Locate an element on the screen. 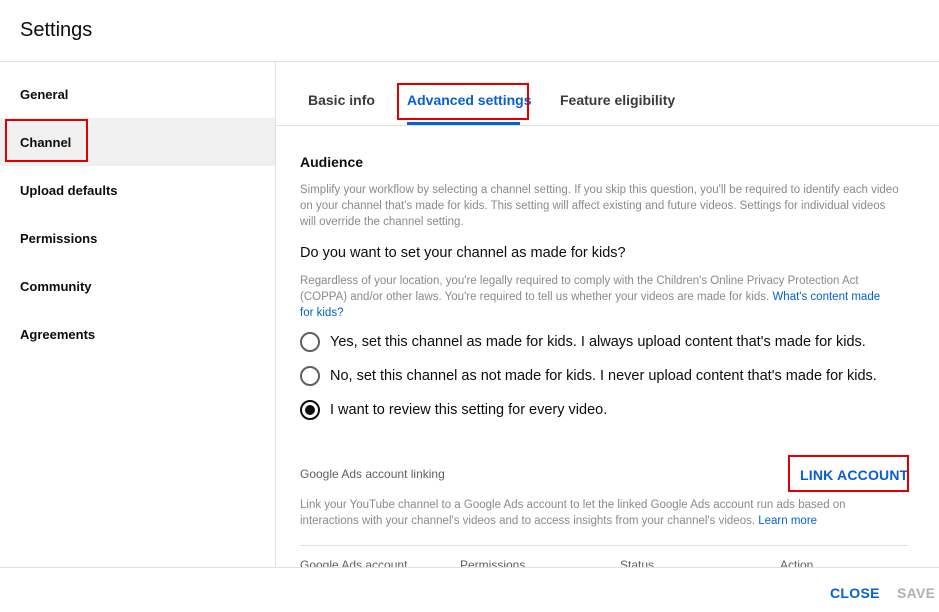  sidebar-item-upload-defaults: Upload defaults is located at coordinates (137, 190).